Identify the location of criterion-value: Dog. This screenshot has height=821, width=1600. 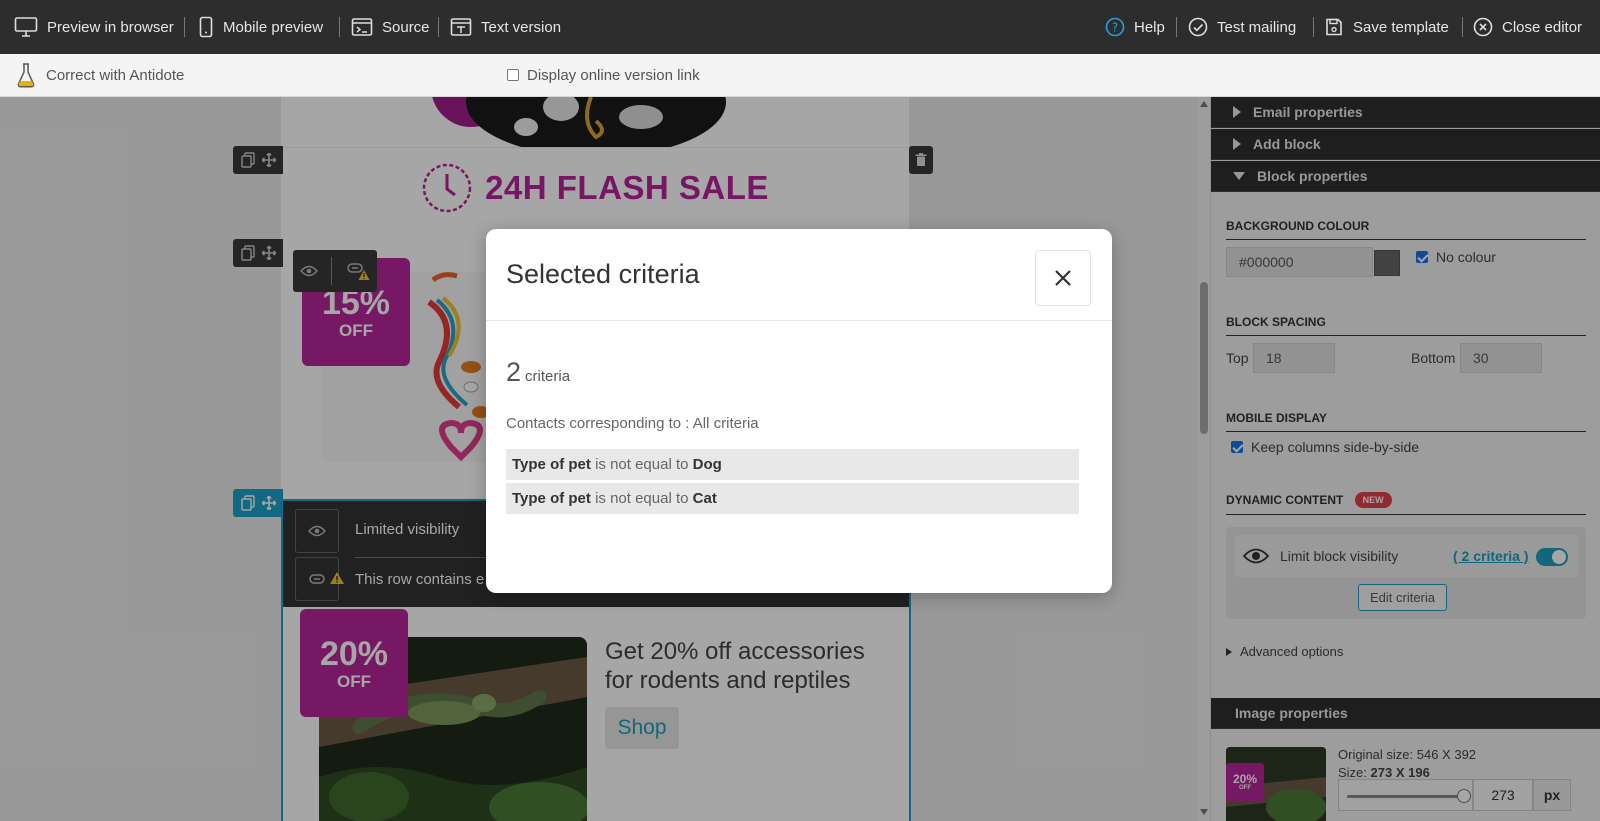
(707, 464).